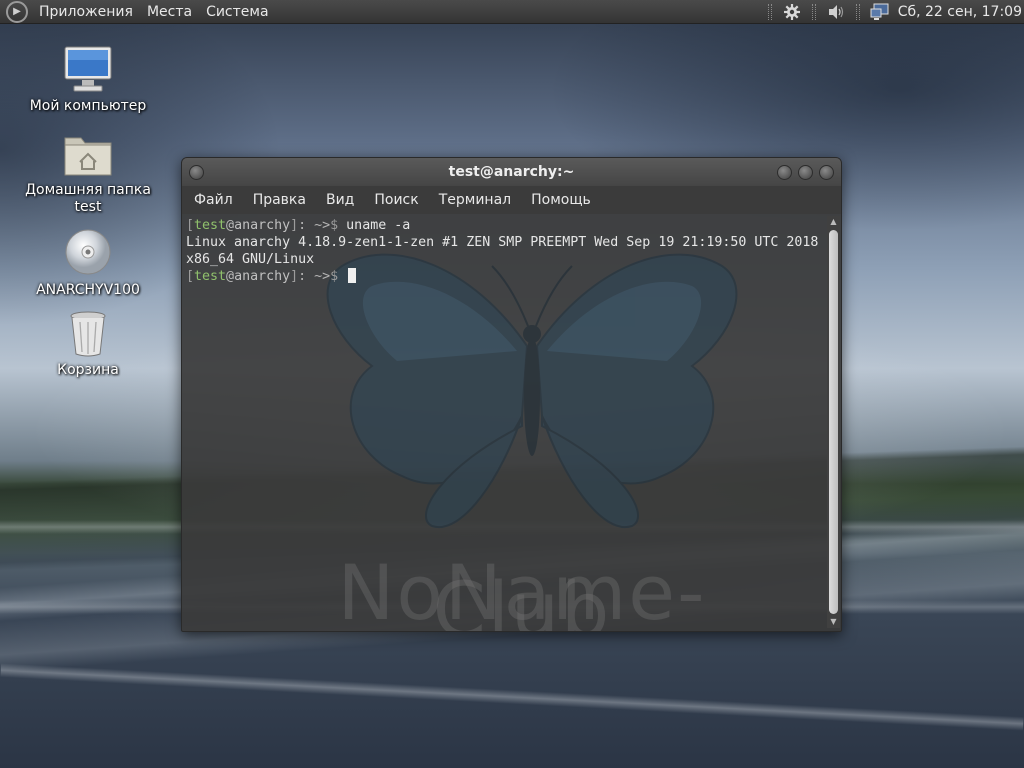 This screenshot has height=768, width=1024. What do you see at coordinates (88, 370) in the screenshot?
I see `desktop-icon-label: Корзина` at bounding box center [88, 370].